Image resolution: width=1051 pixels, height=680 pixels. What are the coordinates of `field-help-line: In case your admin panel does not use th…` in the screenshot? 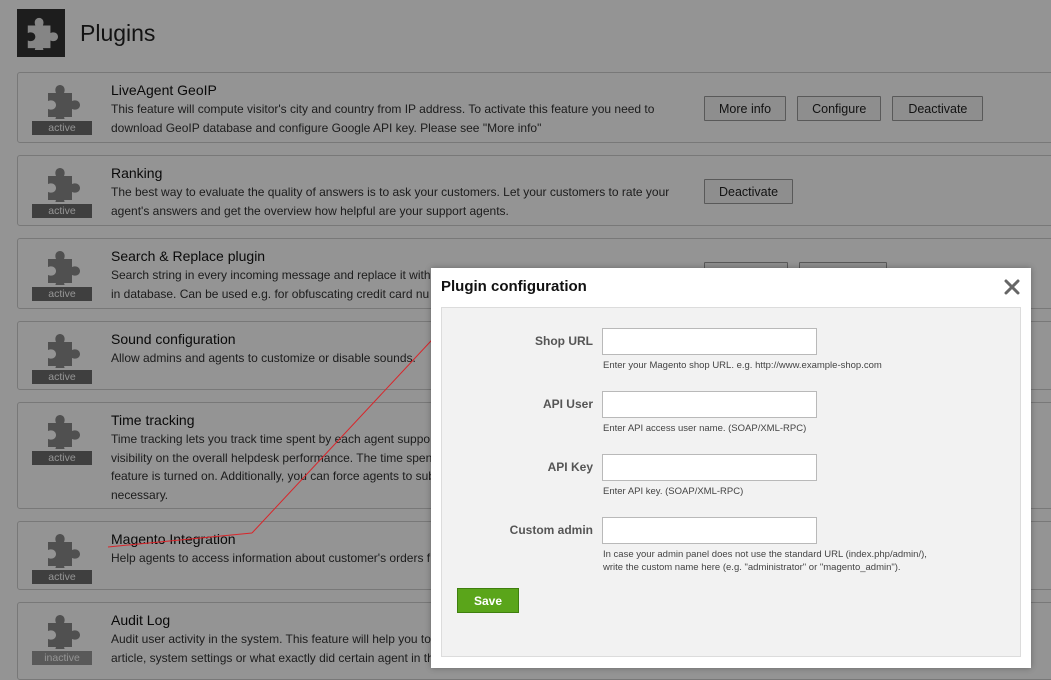 It's located at (765, 554).